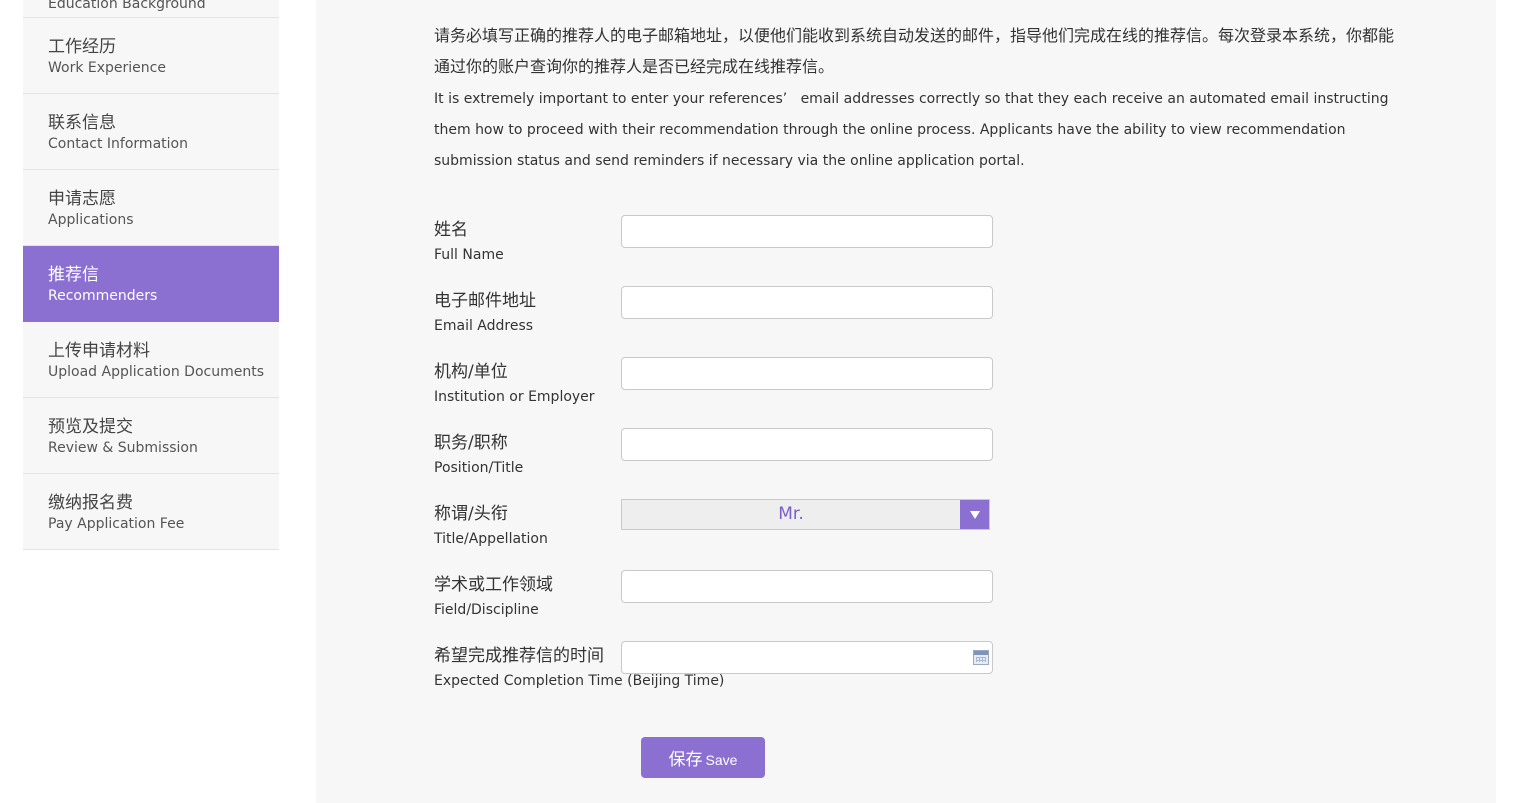 Image resolution: width=1515 pixels, height=803 pixels. Describe the element at coordinates (807, 302) in the screenshot. I see `email-input` at that location.